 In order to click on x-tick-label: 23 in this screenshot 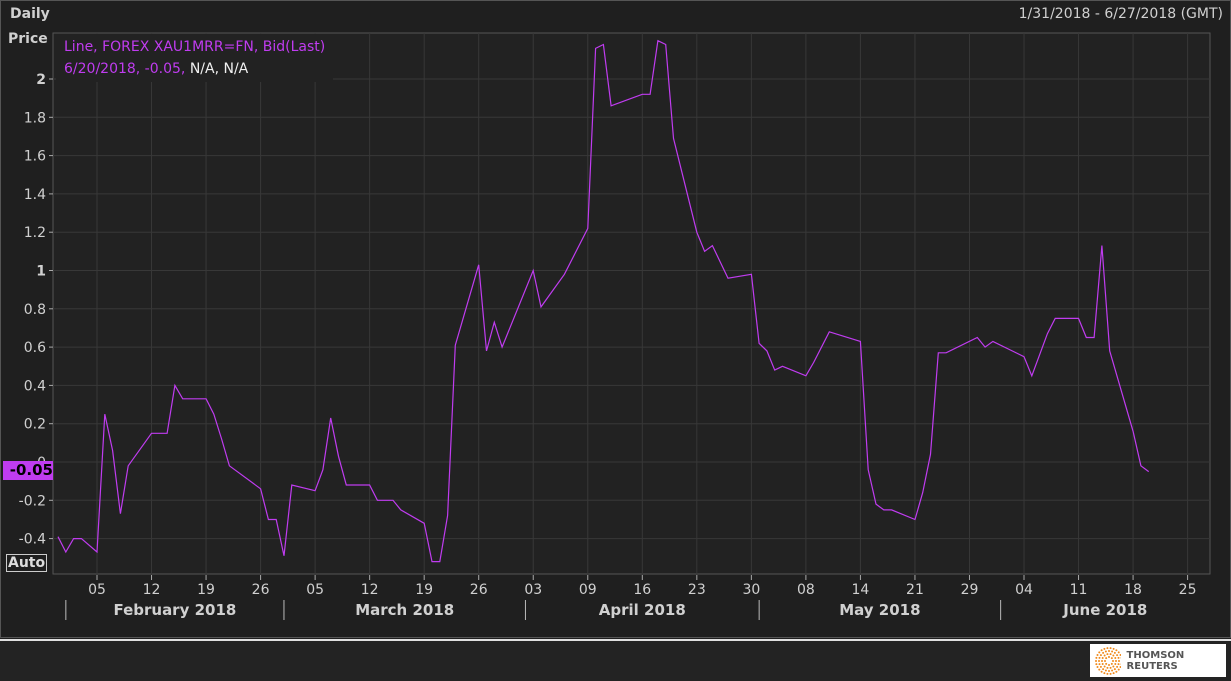, I will do `click(697, 590)`.